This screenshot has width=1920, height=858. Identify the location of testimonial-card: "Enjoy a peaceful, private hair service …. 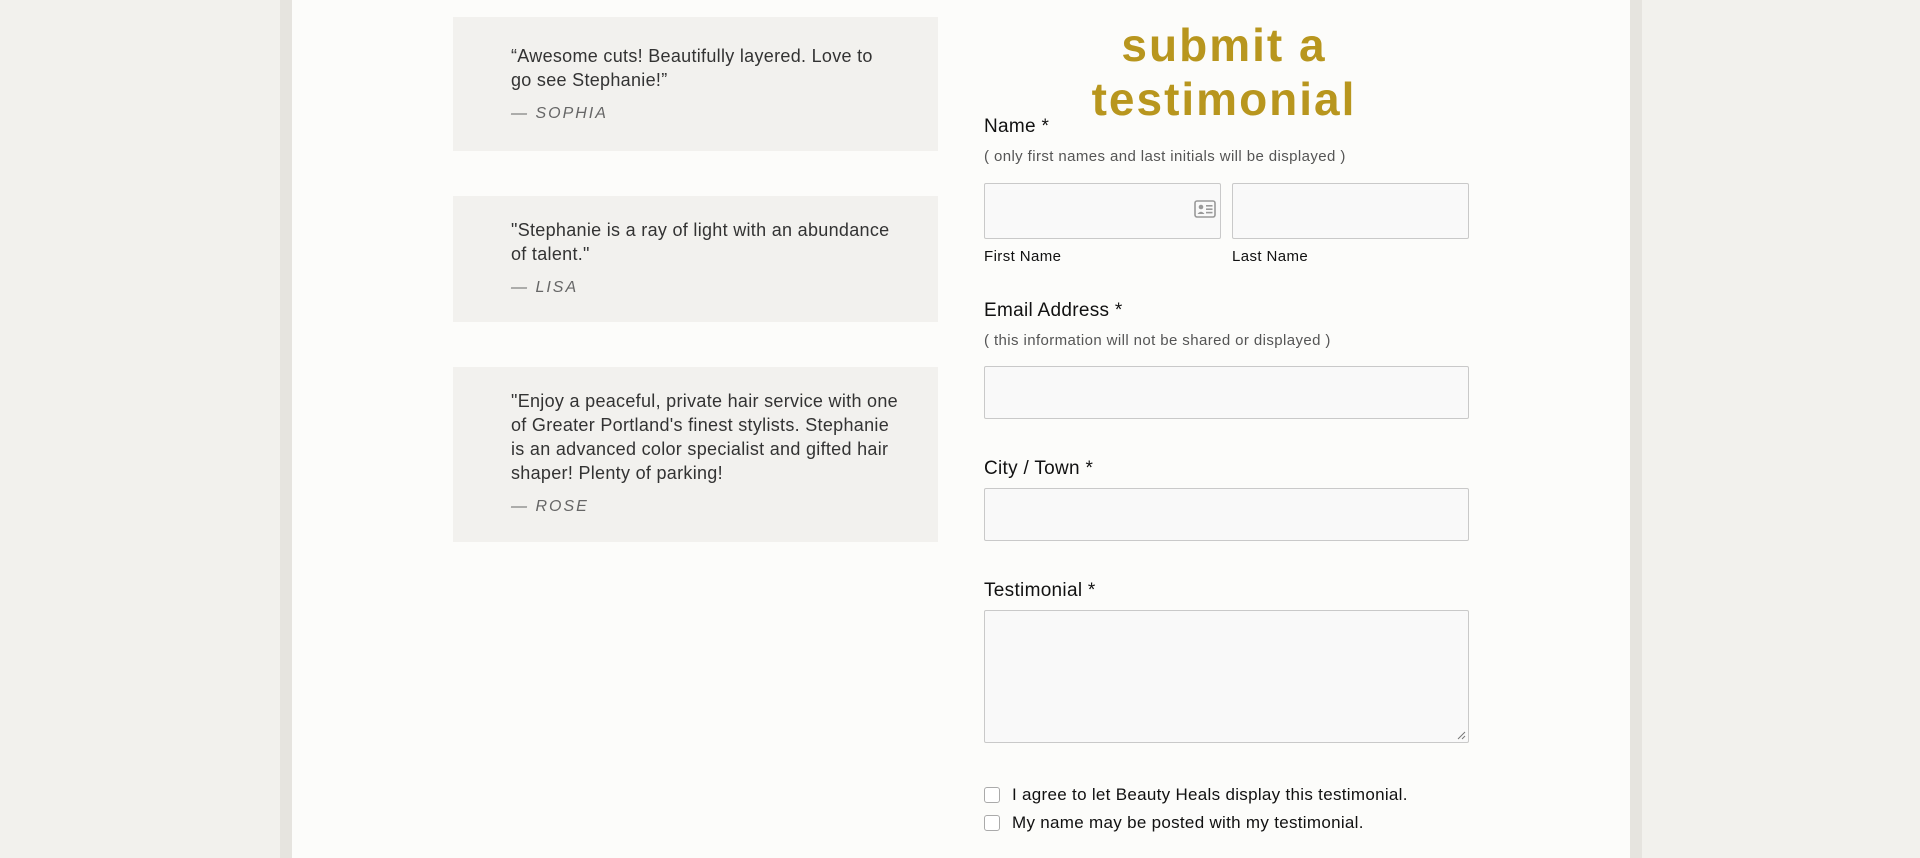
(695, 454).